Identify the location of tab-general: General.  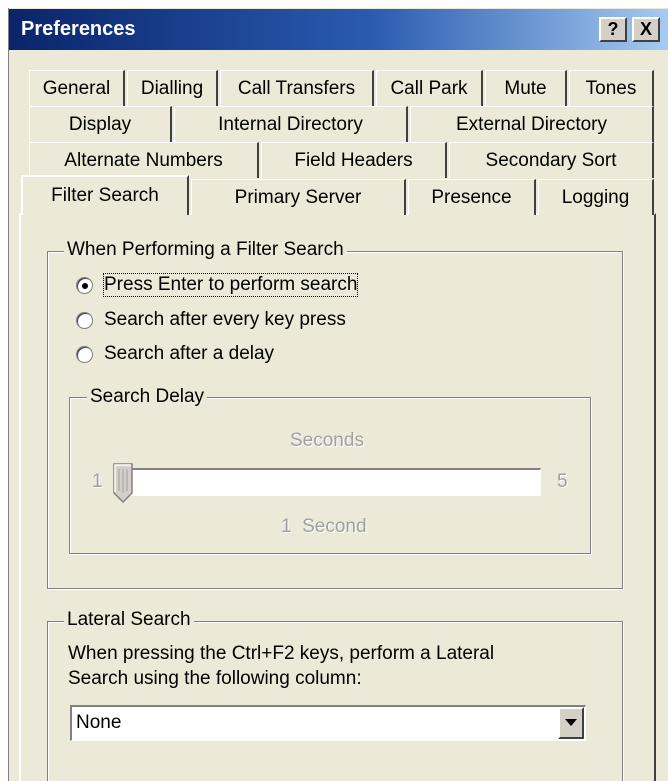
(77, 88).